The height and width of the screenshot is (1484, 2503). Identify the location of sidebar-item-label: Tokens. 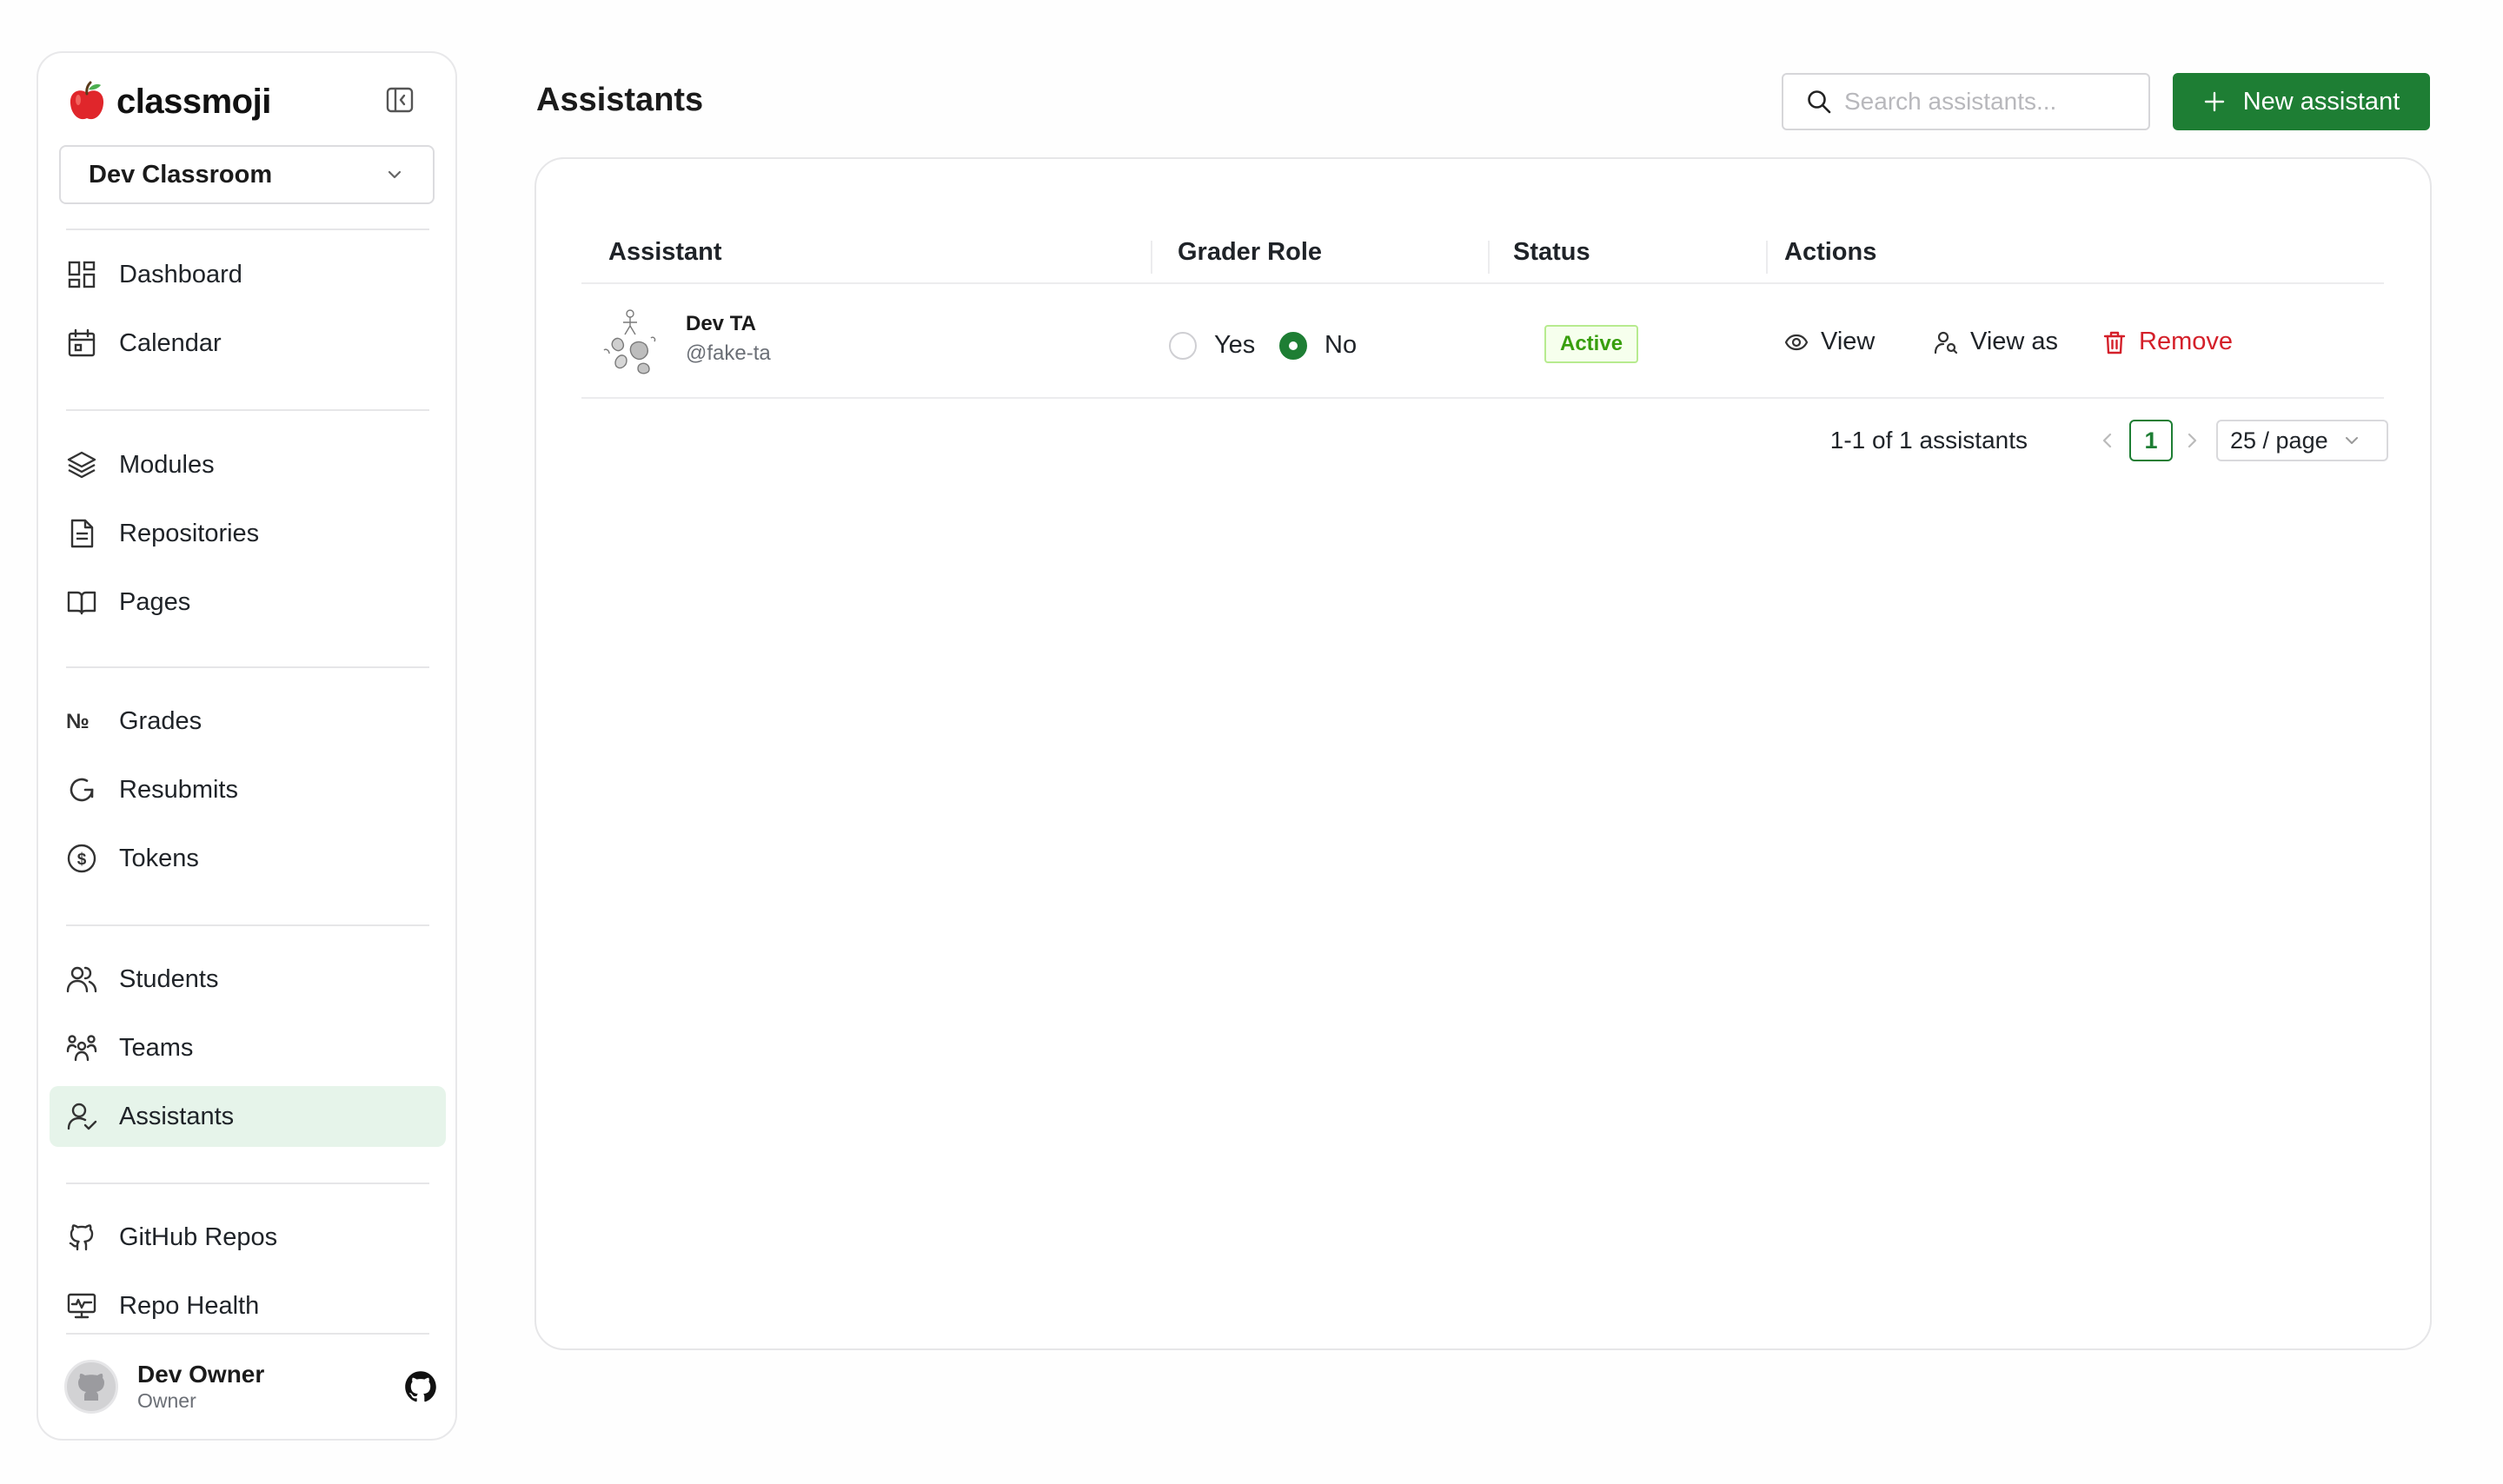
(159, 858).